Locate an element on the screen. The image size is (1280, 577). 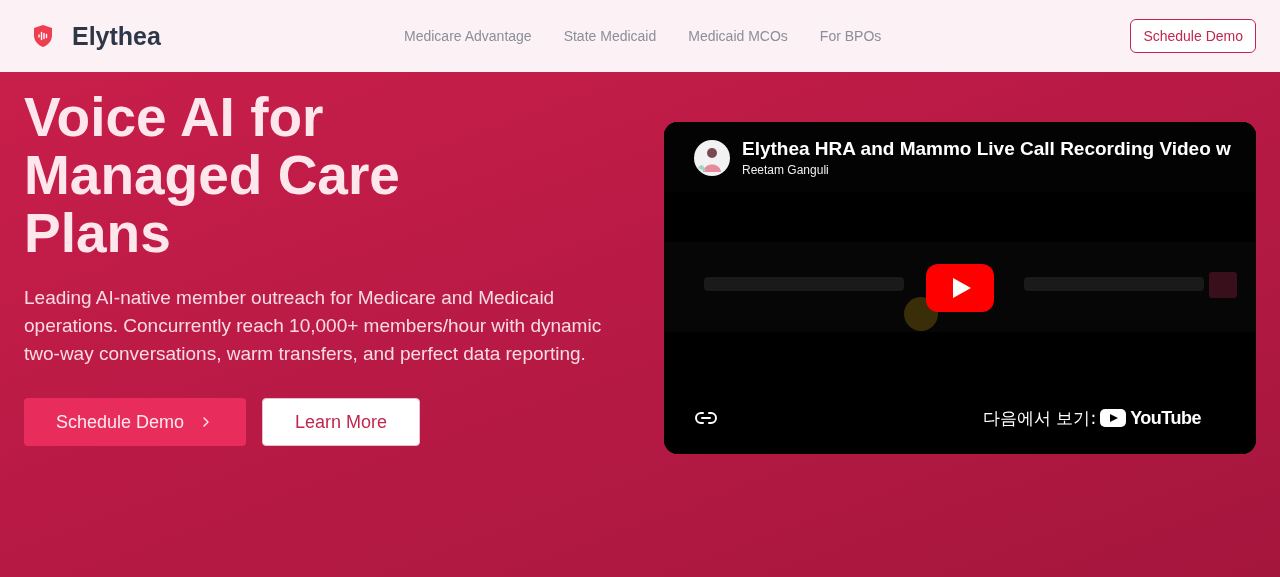
shield-logo-icon is located at coordinates (43, 36).